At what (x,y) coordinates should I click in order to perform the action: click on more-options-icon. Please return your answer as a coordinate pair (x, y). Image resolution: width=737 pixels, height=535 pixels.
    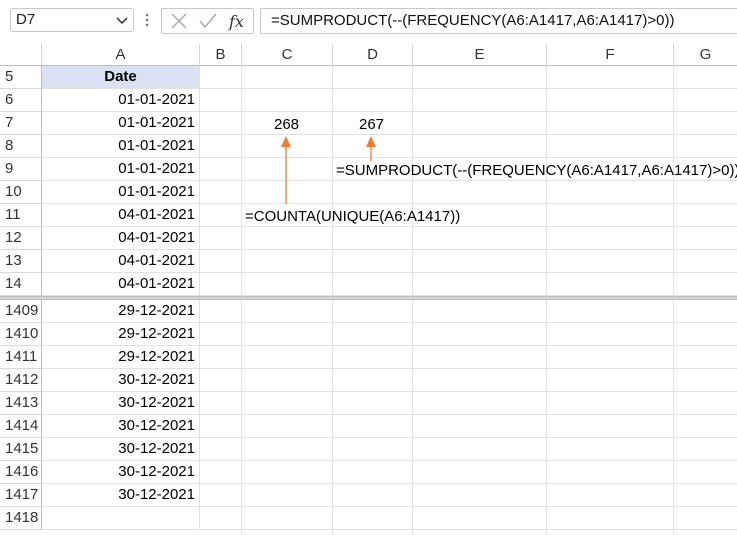
    Looking at the image, I should click on (147, 20).